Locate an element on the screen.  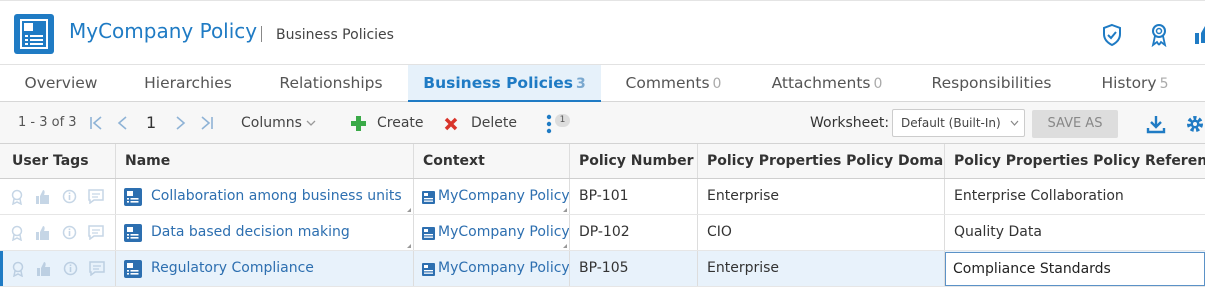
more-options-badge: 1 is located at coordinates (562, 120).